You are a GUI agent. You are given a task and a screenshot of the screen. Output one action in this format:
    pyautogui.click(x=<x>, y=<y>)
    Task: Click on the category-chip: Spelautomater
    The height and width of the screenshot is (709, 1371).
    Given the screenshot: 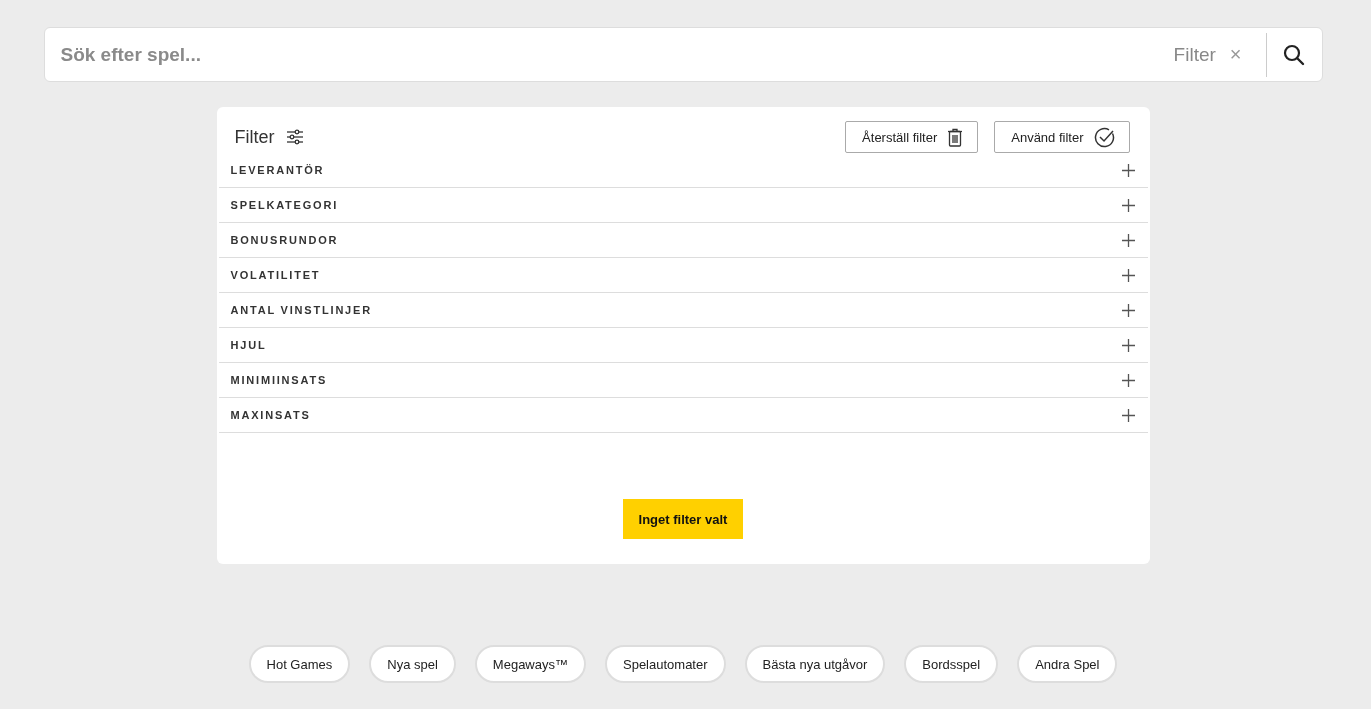 What is the action you would take?
    pyautogui.click(x=665, y=664)
    